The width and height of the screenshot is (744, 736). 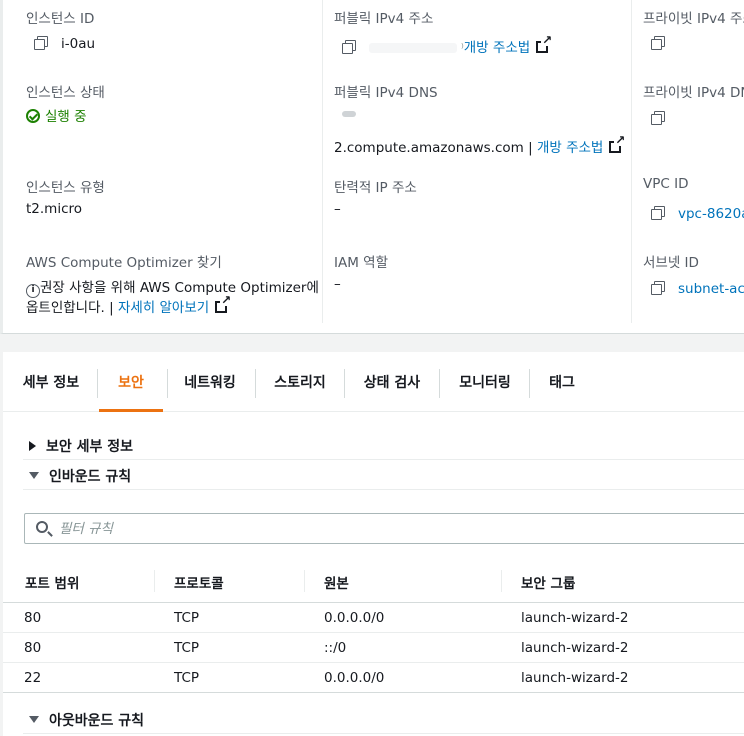 What do you see at coordinates (51, 382) in the screenshot?
I see `tab-details: 세부 정보` at bounding box center [51, 382].